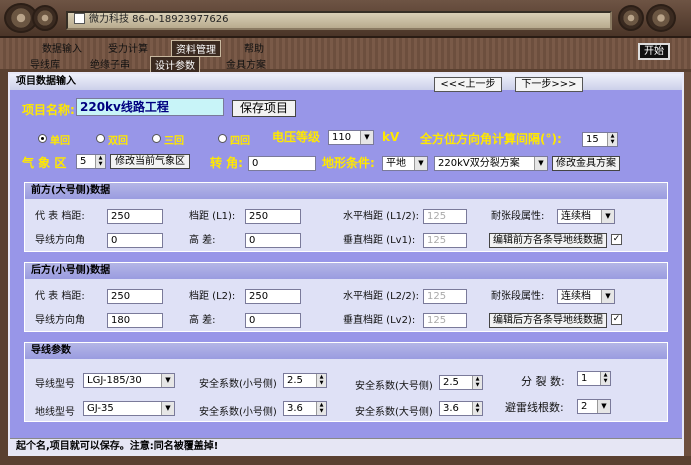 This screenshot has height=465, width=691. Describe the element at coordinates (62, 47) in the screenshot. I see `menu-data-input: 数据输入` at that location.